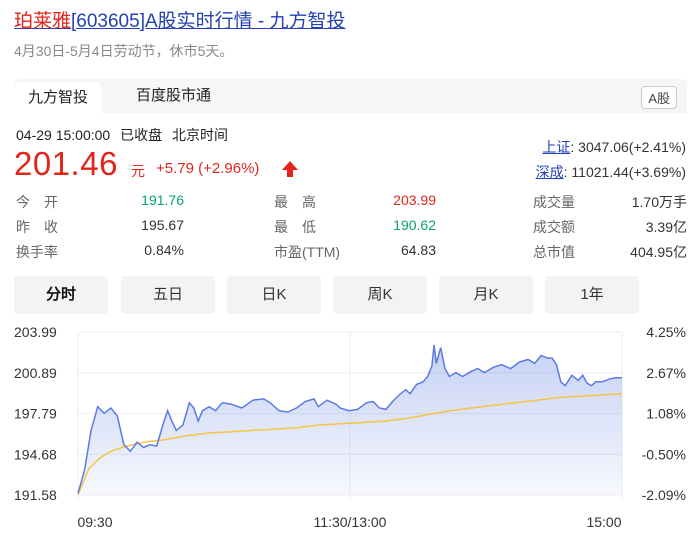 The height and width of the screenshot is (538, 700). What do you see at coordinates (355, 202) in the screenshot?
I see `stat-high: 最 高 203.99` at bounding box center [355, 202].